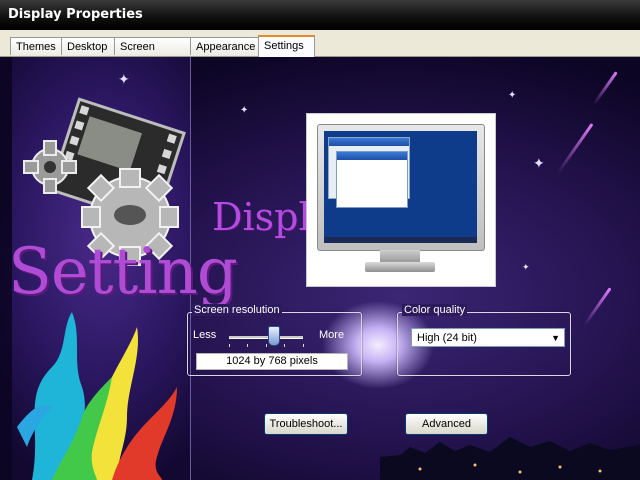 The image size is (640, 480). Describe the element at coordinates (400, 240) in the screenshot. I see `preview-taskbar` at that location.